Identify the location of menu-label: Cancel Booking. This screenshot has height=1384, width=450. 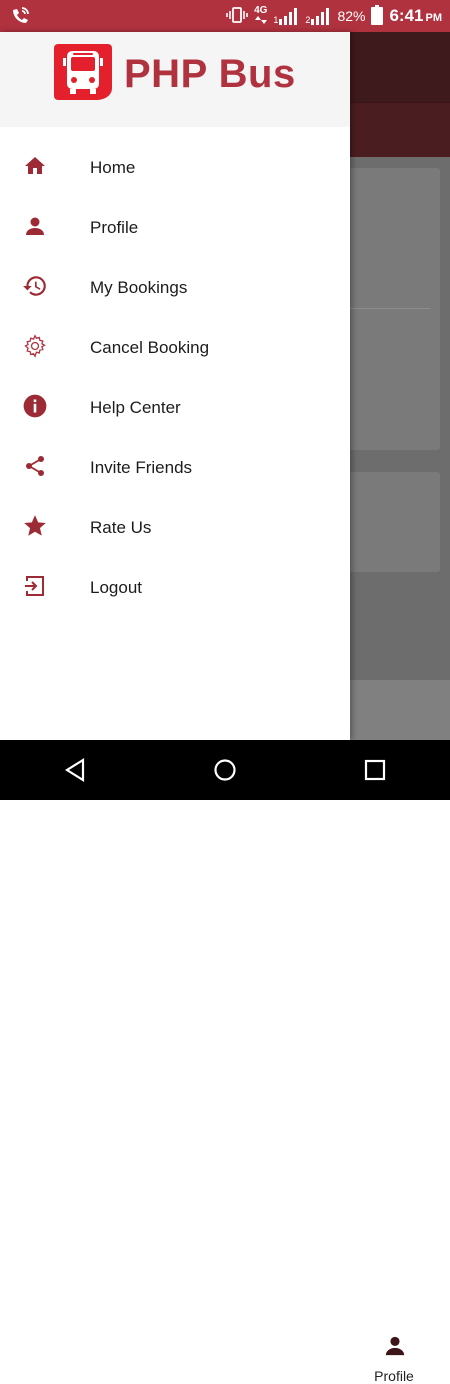
(150, 347).